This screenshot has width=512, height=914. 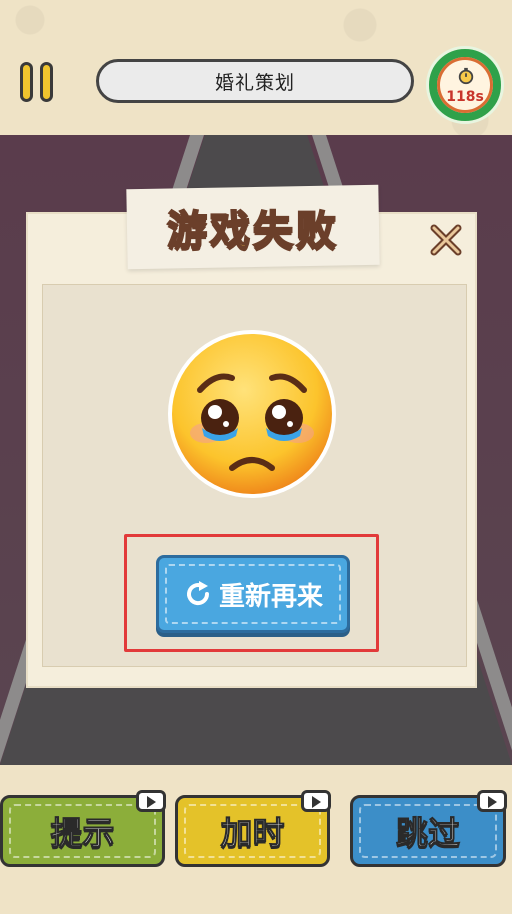 What do you see at coordinates (82, 833) in the screenshot?
I see `hint-label: 提示` at bounding box center [82, 833].